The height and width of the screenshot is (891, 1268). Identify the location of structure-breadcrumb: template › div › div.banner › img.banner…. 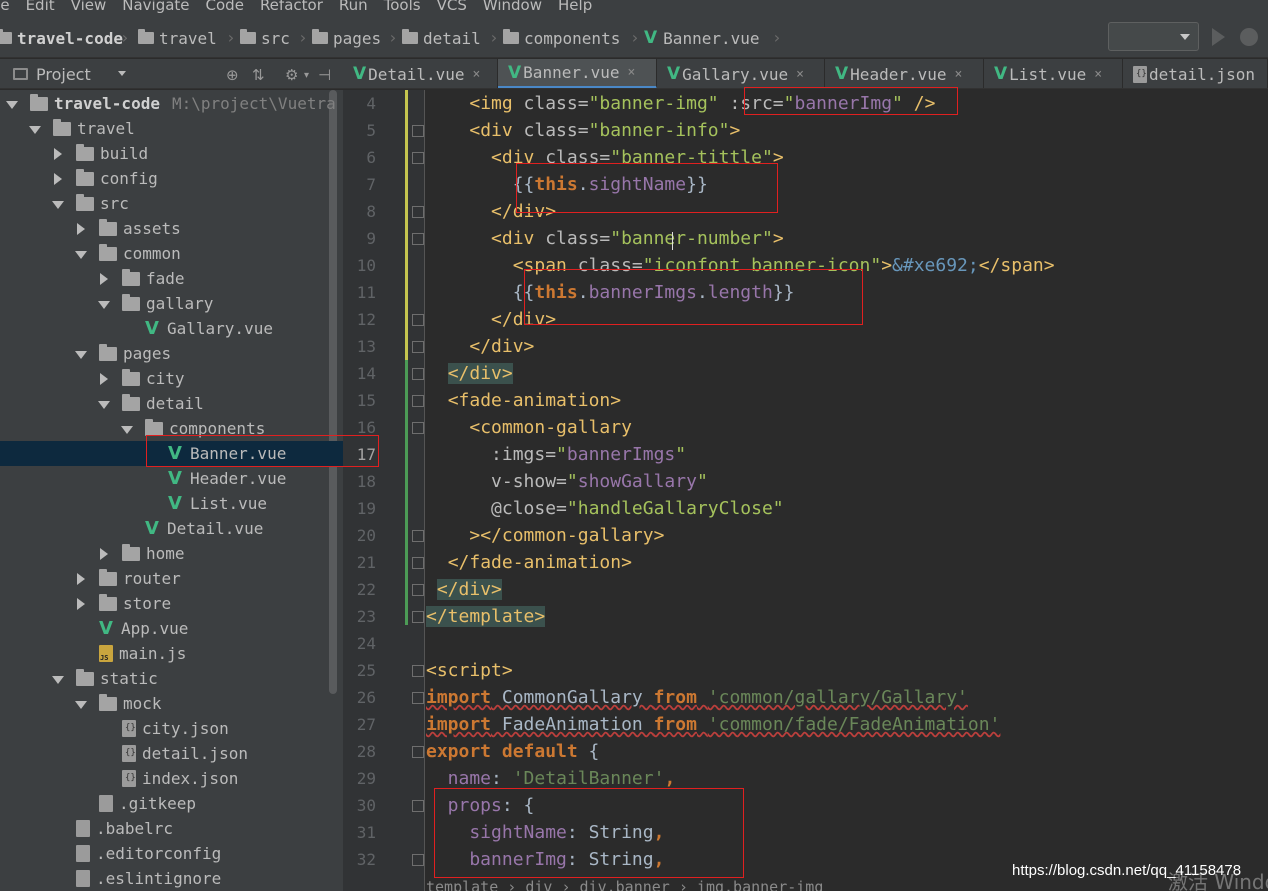
(726, 884).